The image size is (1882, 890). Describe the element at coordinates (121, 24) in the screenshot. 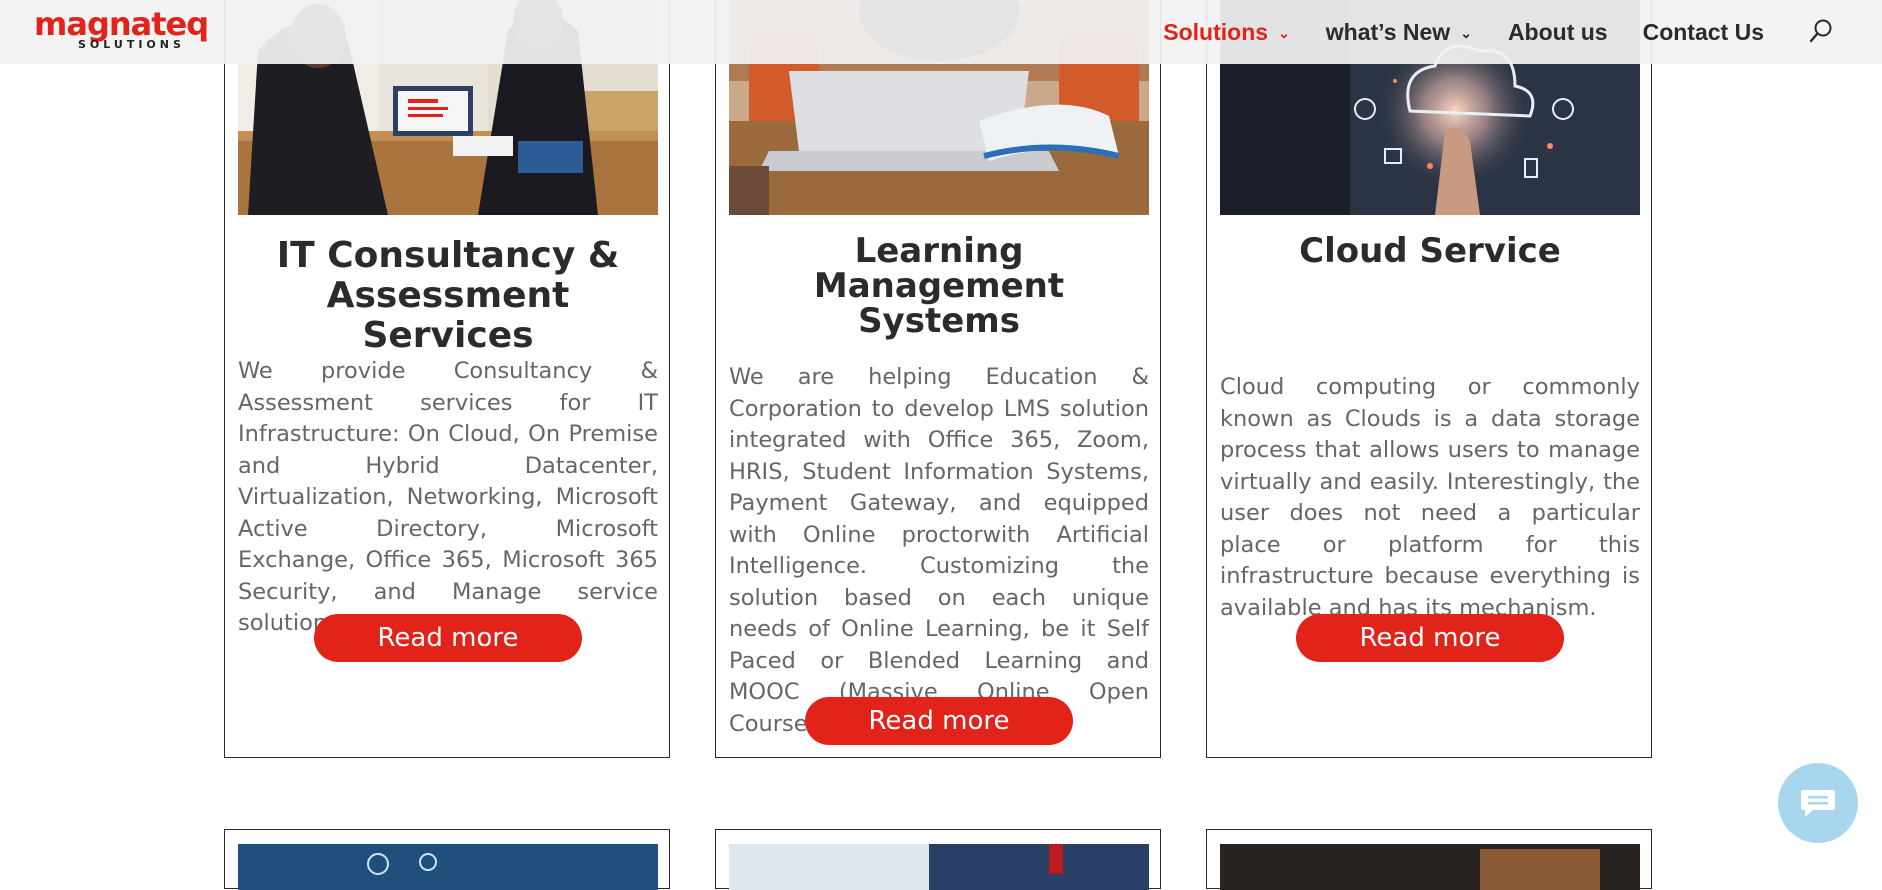

I see `brand-name: magnateq` at that location.